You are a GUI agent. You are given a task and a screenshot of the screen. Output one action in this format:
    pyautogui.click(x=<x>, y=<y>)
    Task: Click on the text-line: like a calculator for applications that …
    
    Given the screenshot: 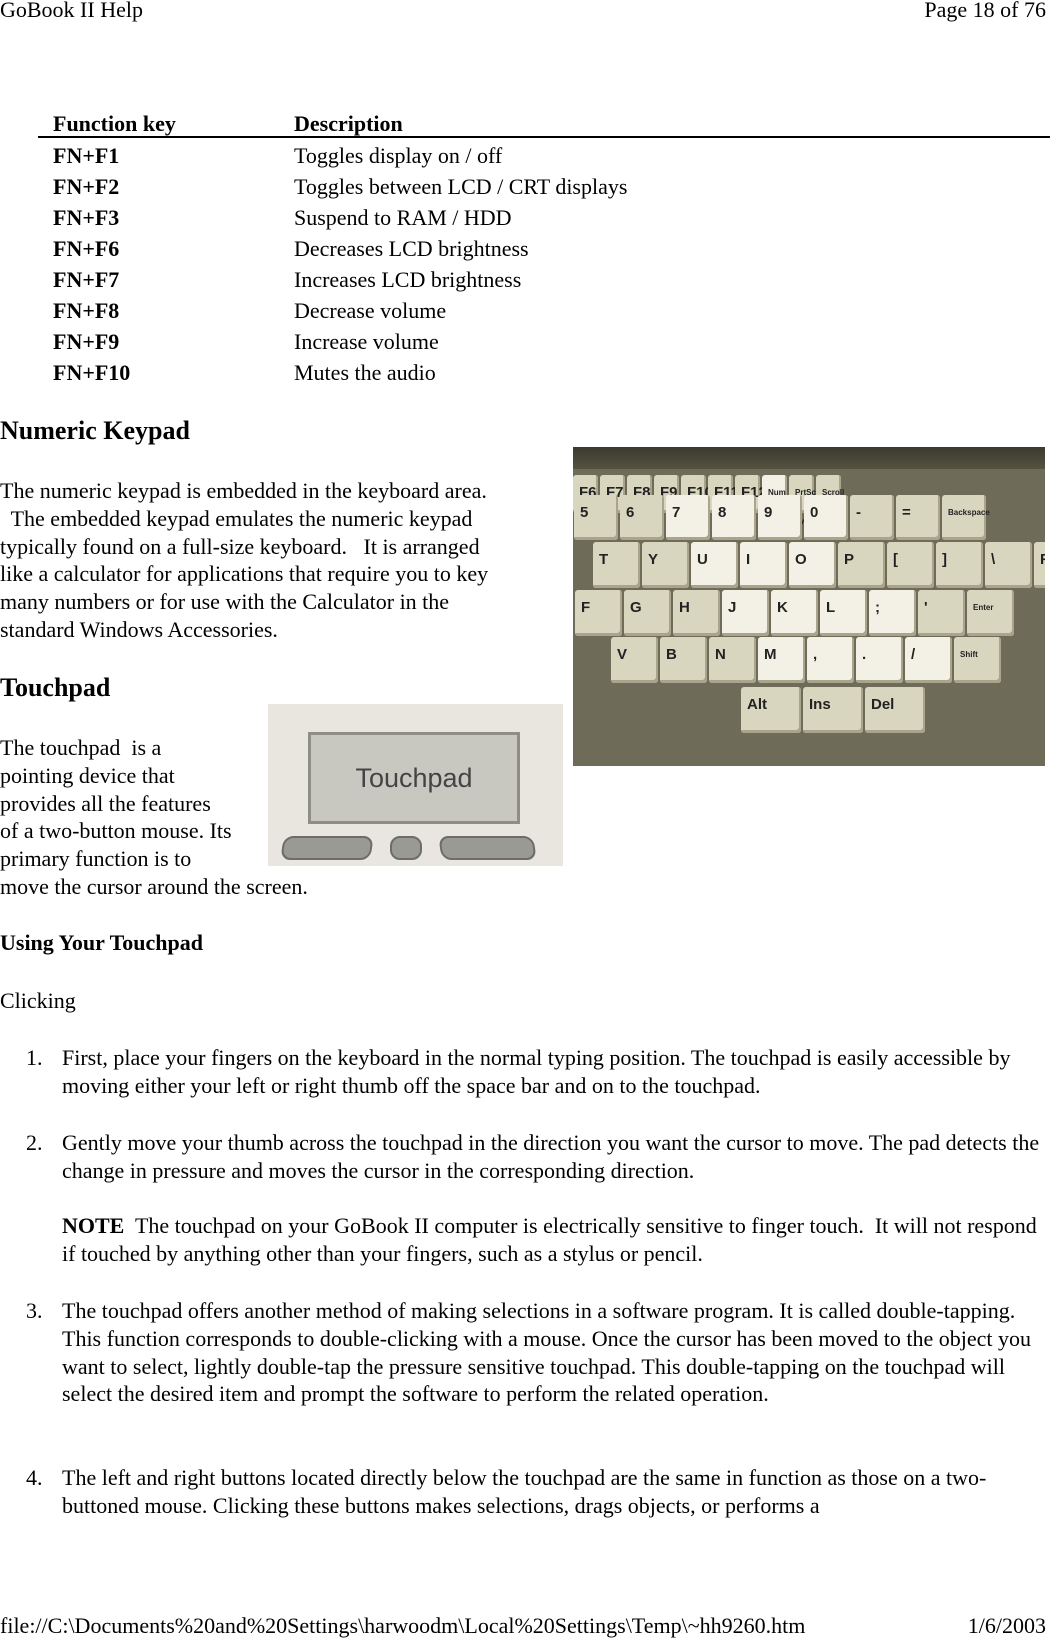 What is the action you would take?
    pyautogui.click(x=244, y=574)
    